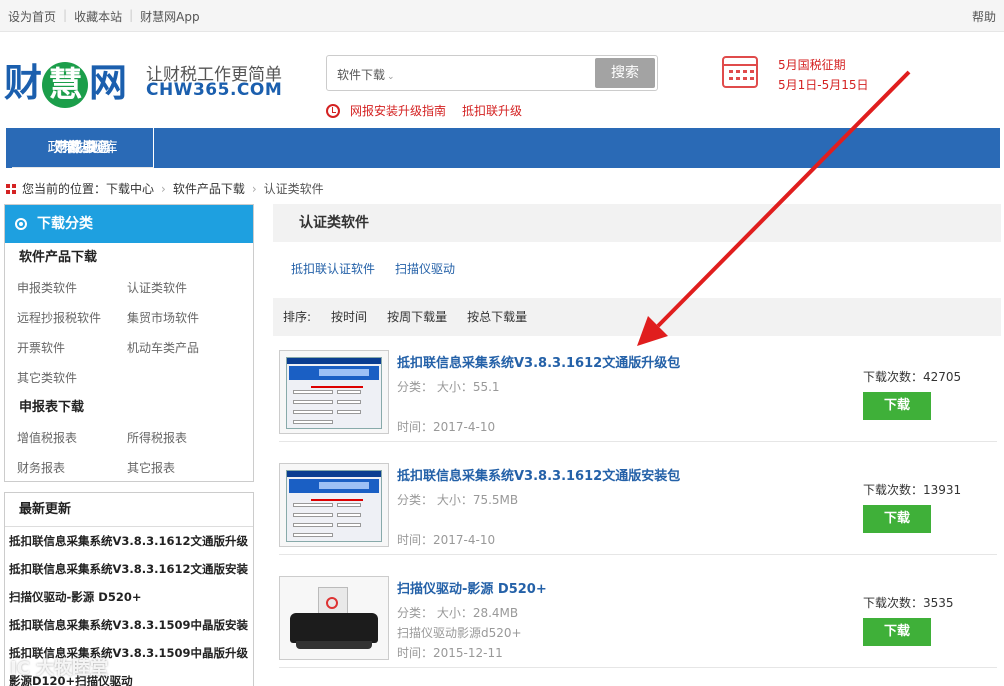 Image resolution: width=1004 pixels, height=686 pixels. Describe the element at coordinates (538, 474) in the screenshot. I see `item-title: 抵扣联信息采集系统V3.8.3.1612文通版安装包` at that location.